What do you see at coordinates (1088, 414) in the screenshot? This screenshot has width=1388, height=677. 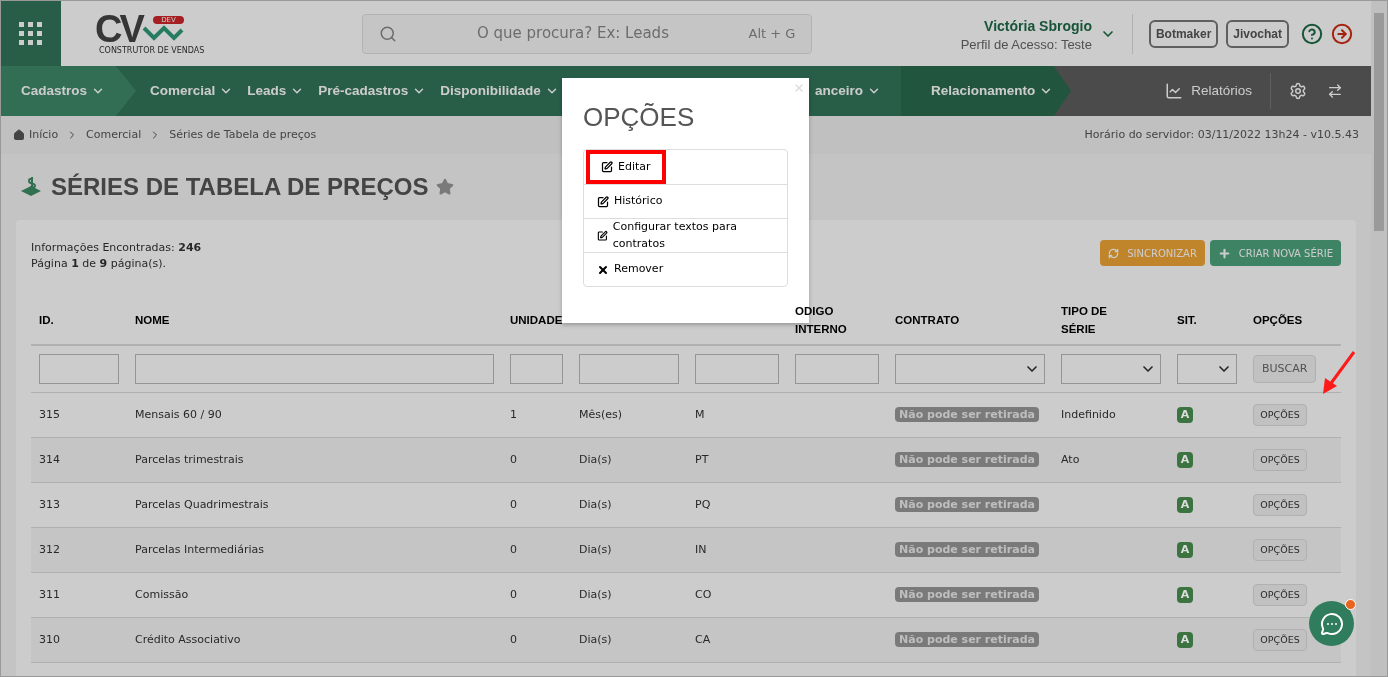 I see `table-cell: Indefinido` at bounding box center [1088, 414].